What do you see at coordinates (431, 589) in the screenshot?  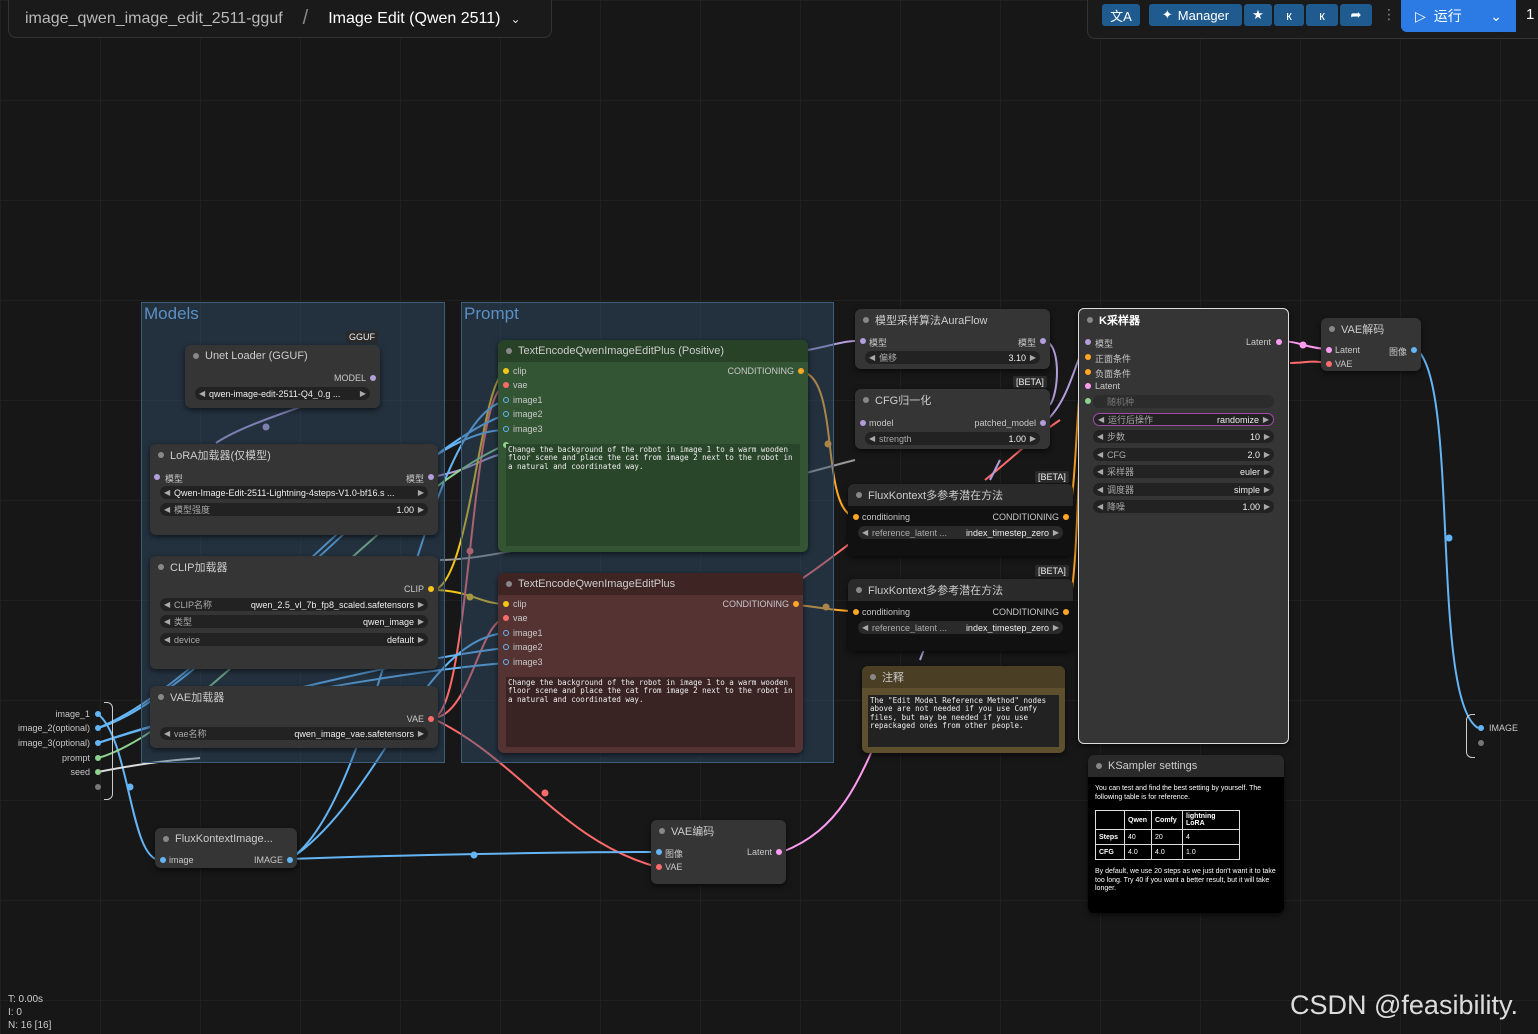 I see `output-port-clip` at bounding box center [431, 589].